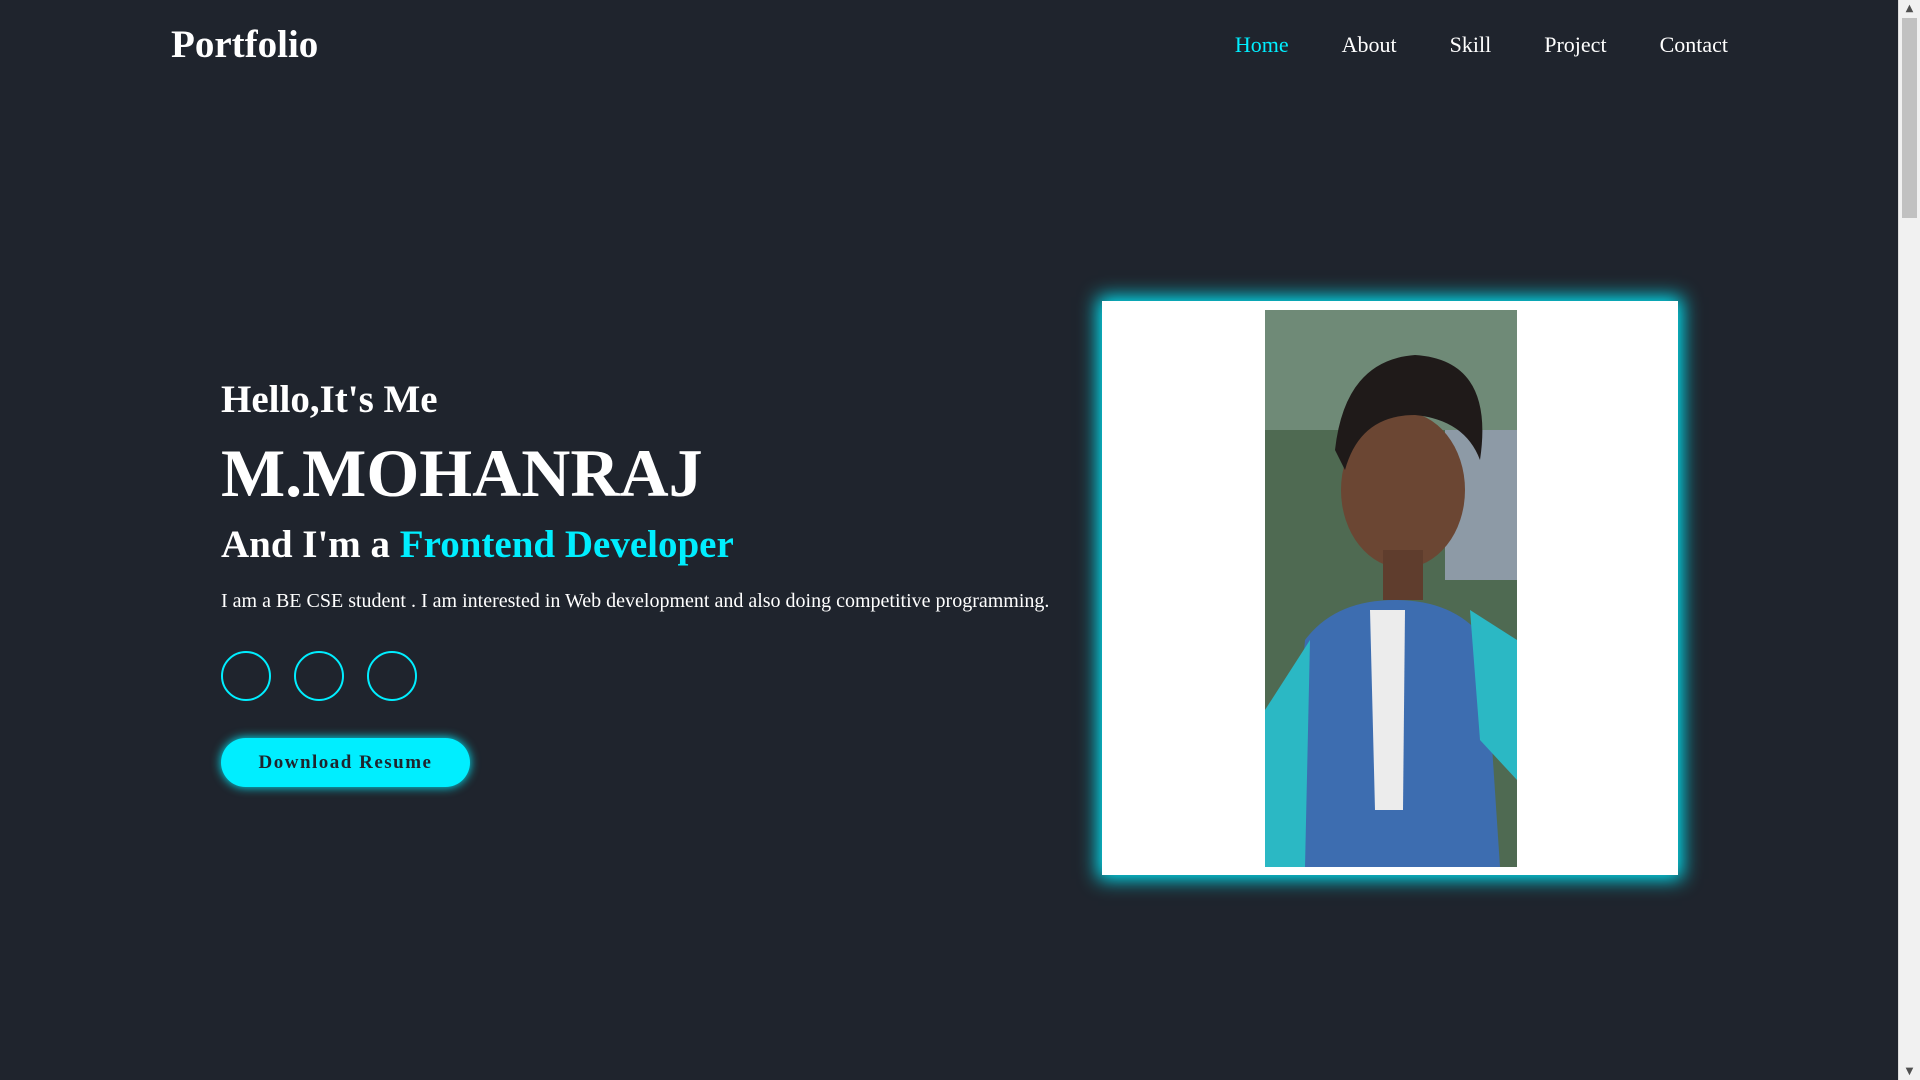  What do you see at coordinates (1909, 8) in the screenshot?
I see `scroll-up-arrow-icon: ▲` at bounding box center [1909, 8].